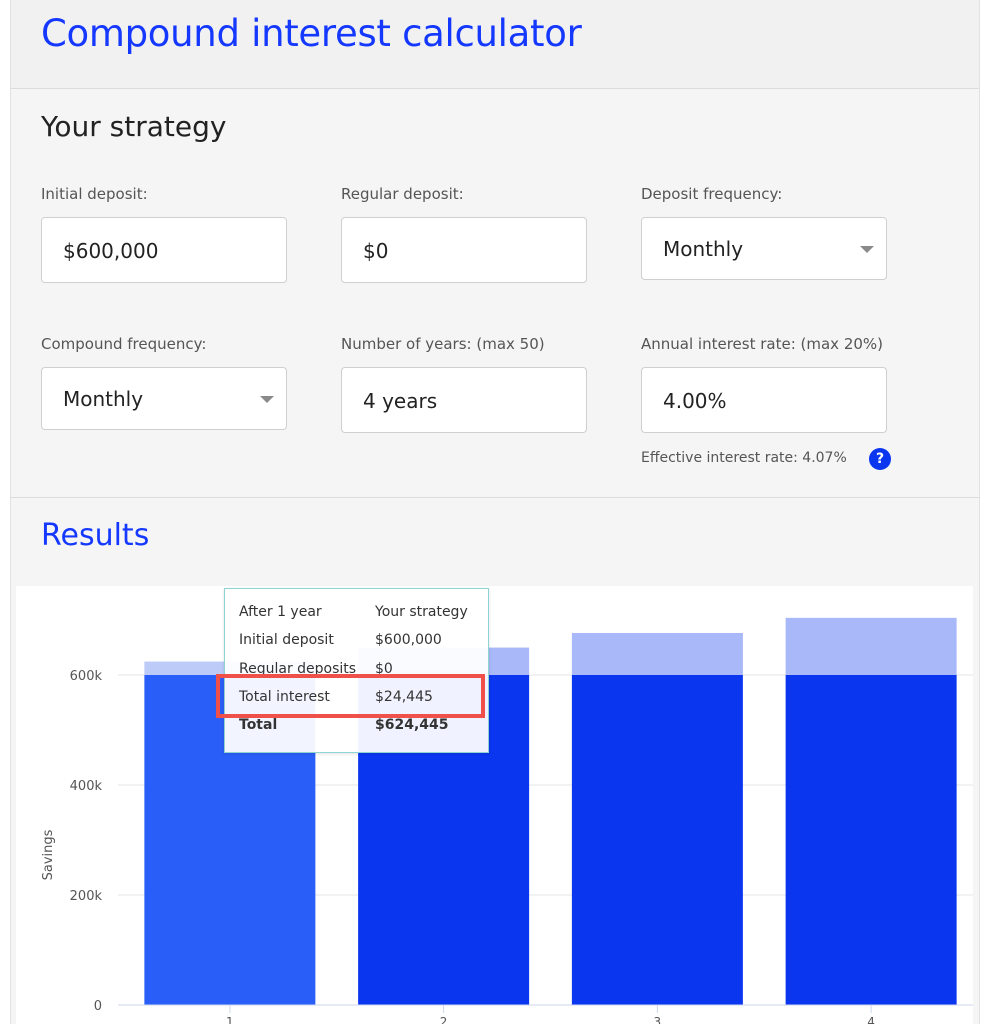 The width and height of the screenshot is (982, 1024). What do you see at coordinates (164, 398) in the screenshot?
I see `compound-frequency-select: Monthly` at bounding box center [164, 398].